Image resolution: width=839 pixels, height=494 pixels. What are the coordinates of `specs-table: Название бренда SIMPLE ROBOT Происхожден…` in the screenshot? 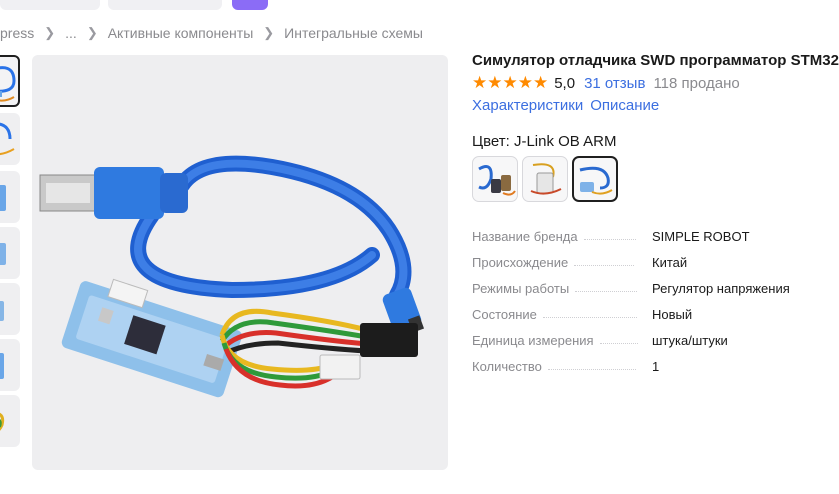 It's located at (652, 296).